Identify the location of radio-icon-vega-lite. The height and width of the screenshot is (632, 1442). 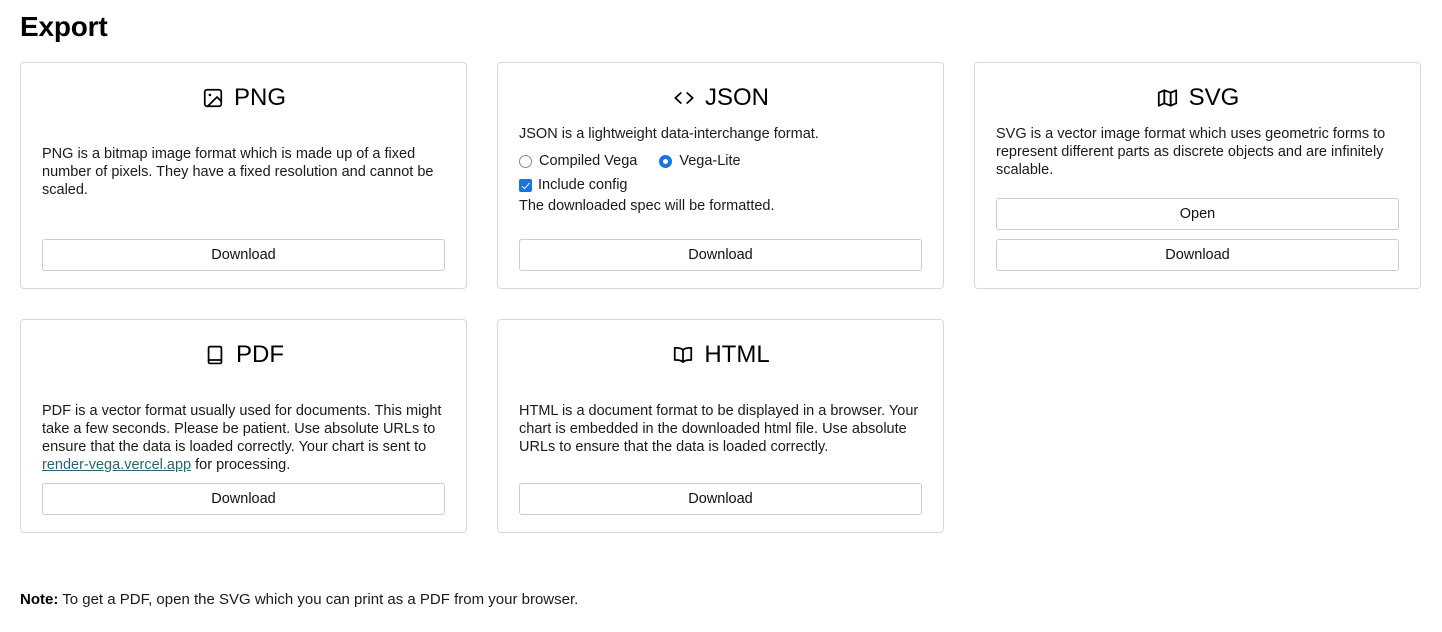
(666, 161).